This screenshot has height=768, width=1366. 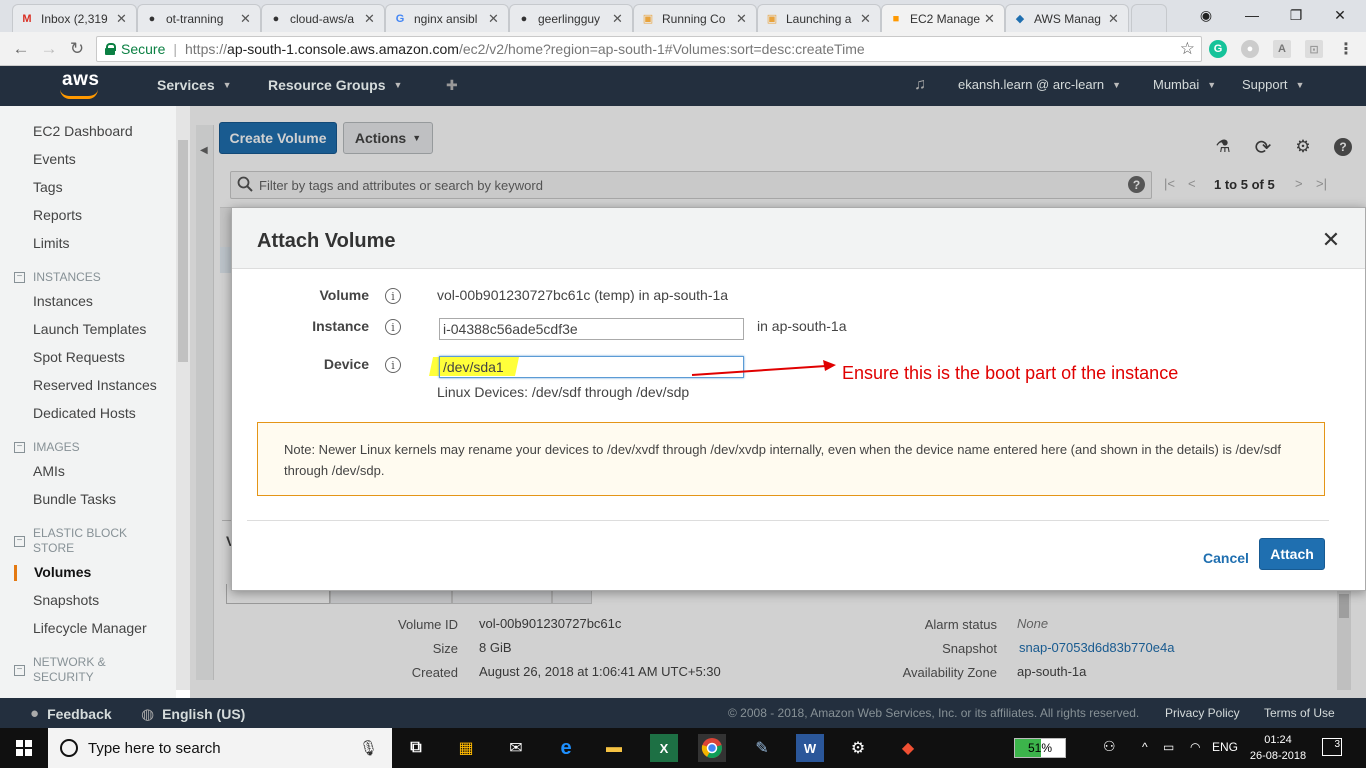 What do you see at coordinates (664, 748) in the screenshot?
I see `excel-icon: X` at bounding box center [664, 748].